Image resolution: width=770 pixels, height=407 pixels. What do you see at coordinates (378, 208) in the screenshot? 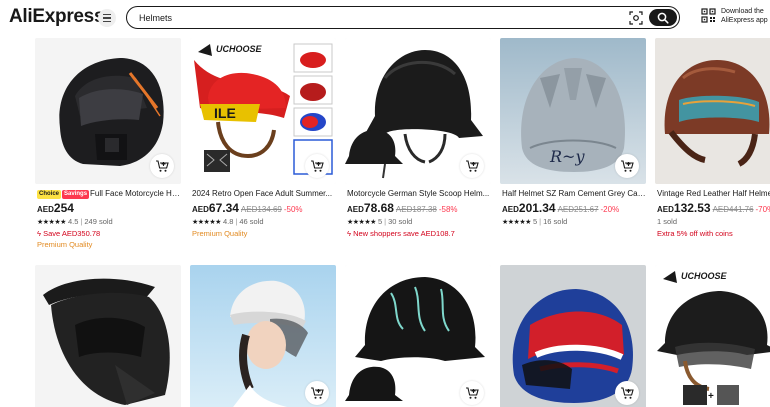
I see `price: 78.68` at bounding box center [378, 208].